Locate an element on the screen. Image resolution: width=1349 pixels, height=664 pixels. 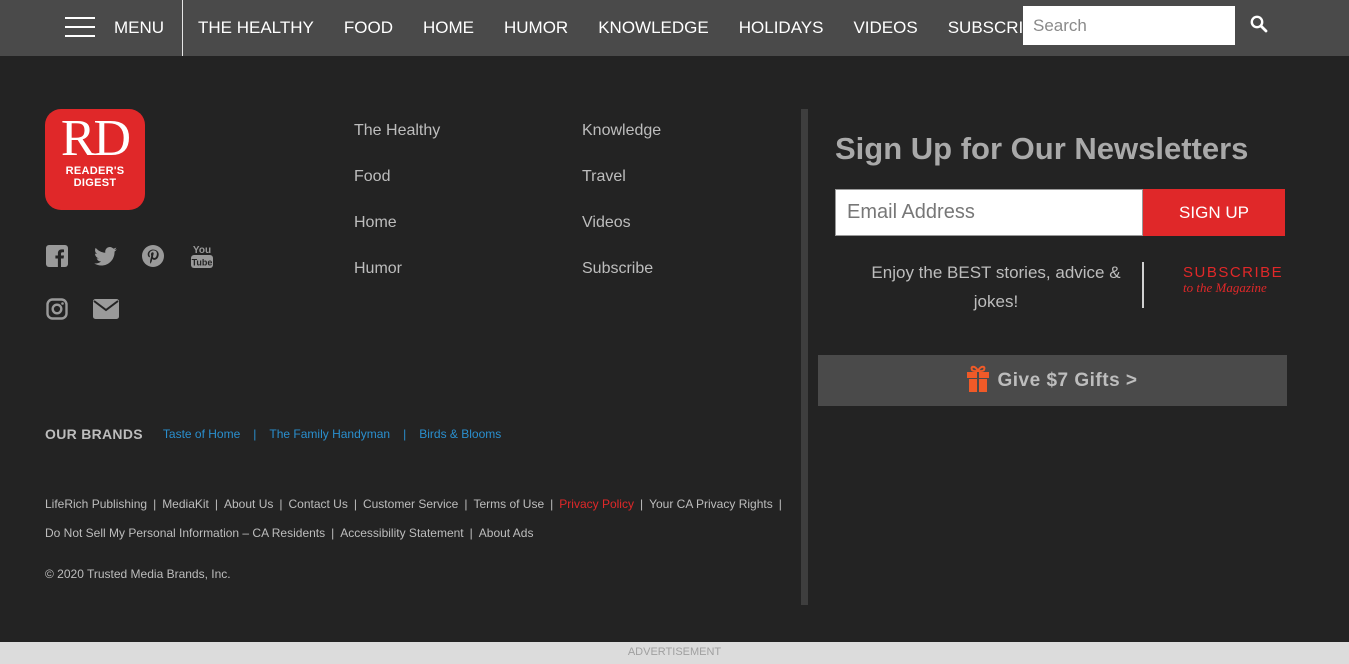
subscribe-magazine-line-2: to the Magazine is located at coordinates (1225, 287).